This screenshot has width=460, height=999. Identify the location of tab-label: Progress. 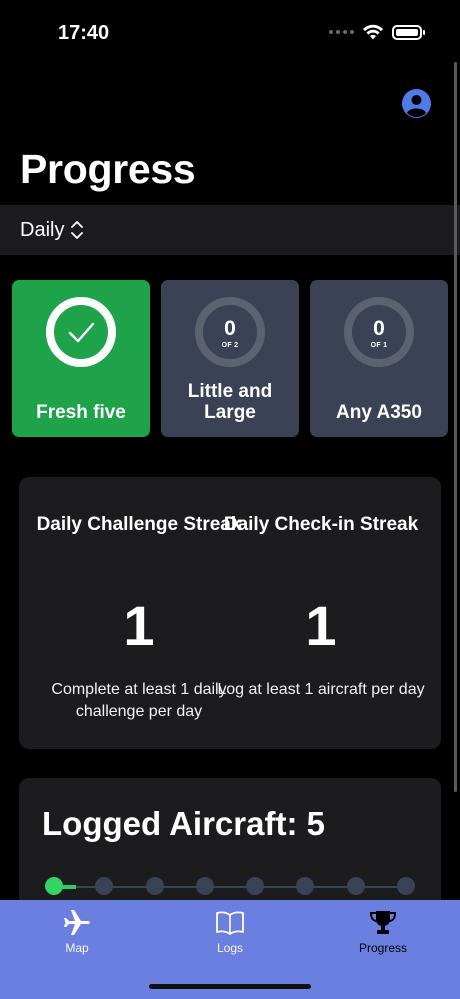
(383, 948).